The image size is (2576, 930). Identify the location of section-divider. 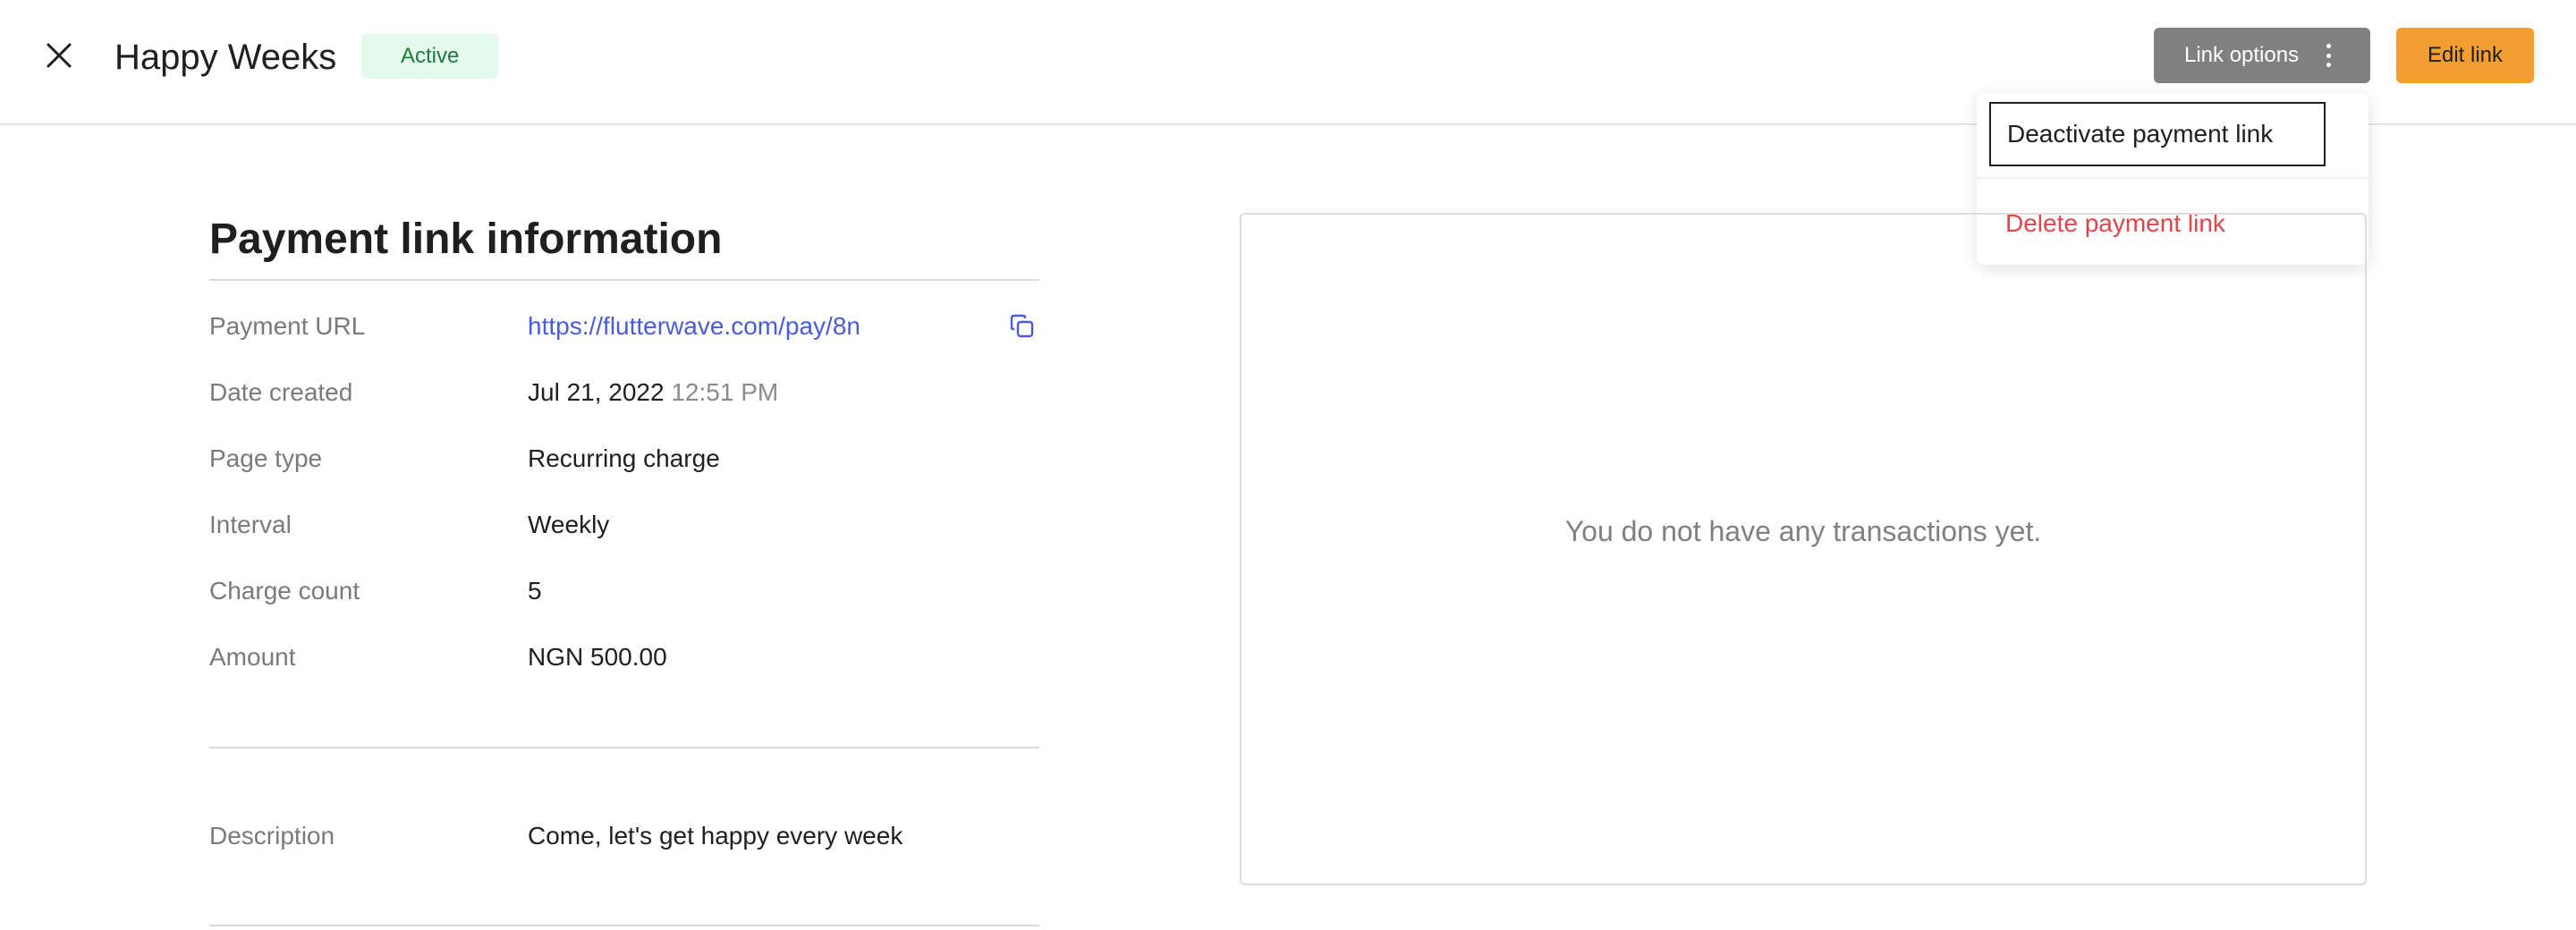
(624, 747).